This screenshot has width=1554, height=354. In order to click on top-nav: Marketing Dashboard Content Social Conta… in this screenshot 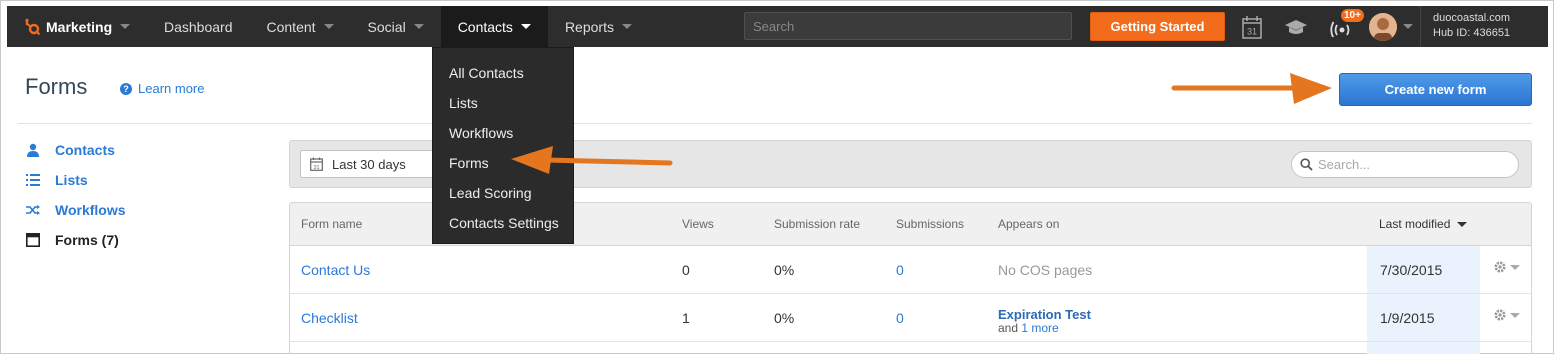, I will do `click(777, 26)`.